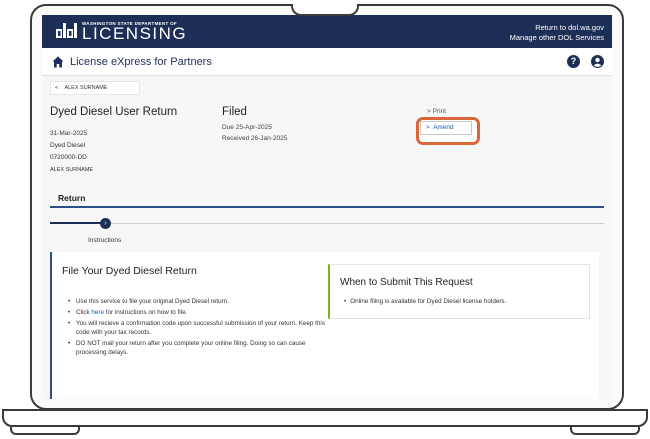  I want to click on manage-services-link: Manage other DOL Services, so click(557, 38).